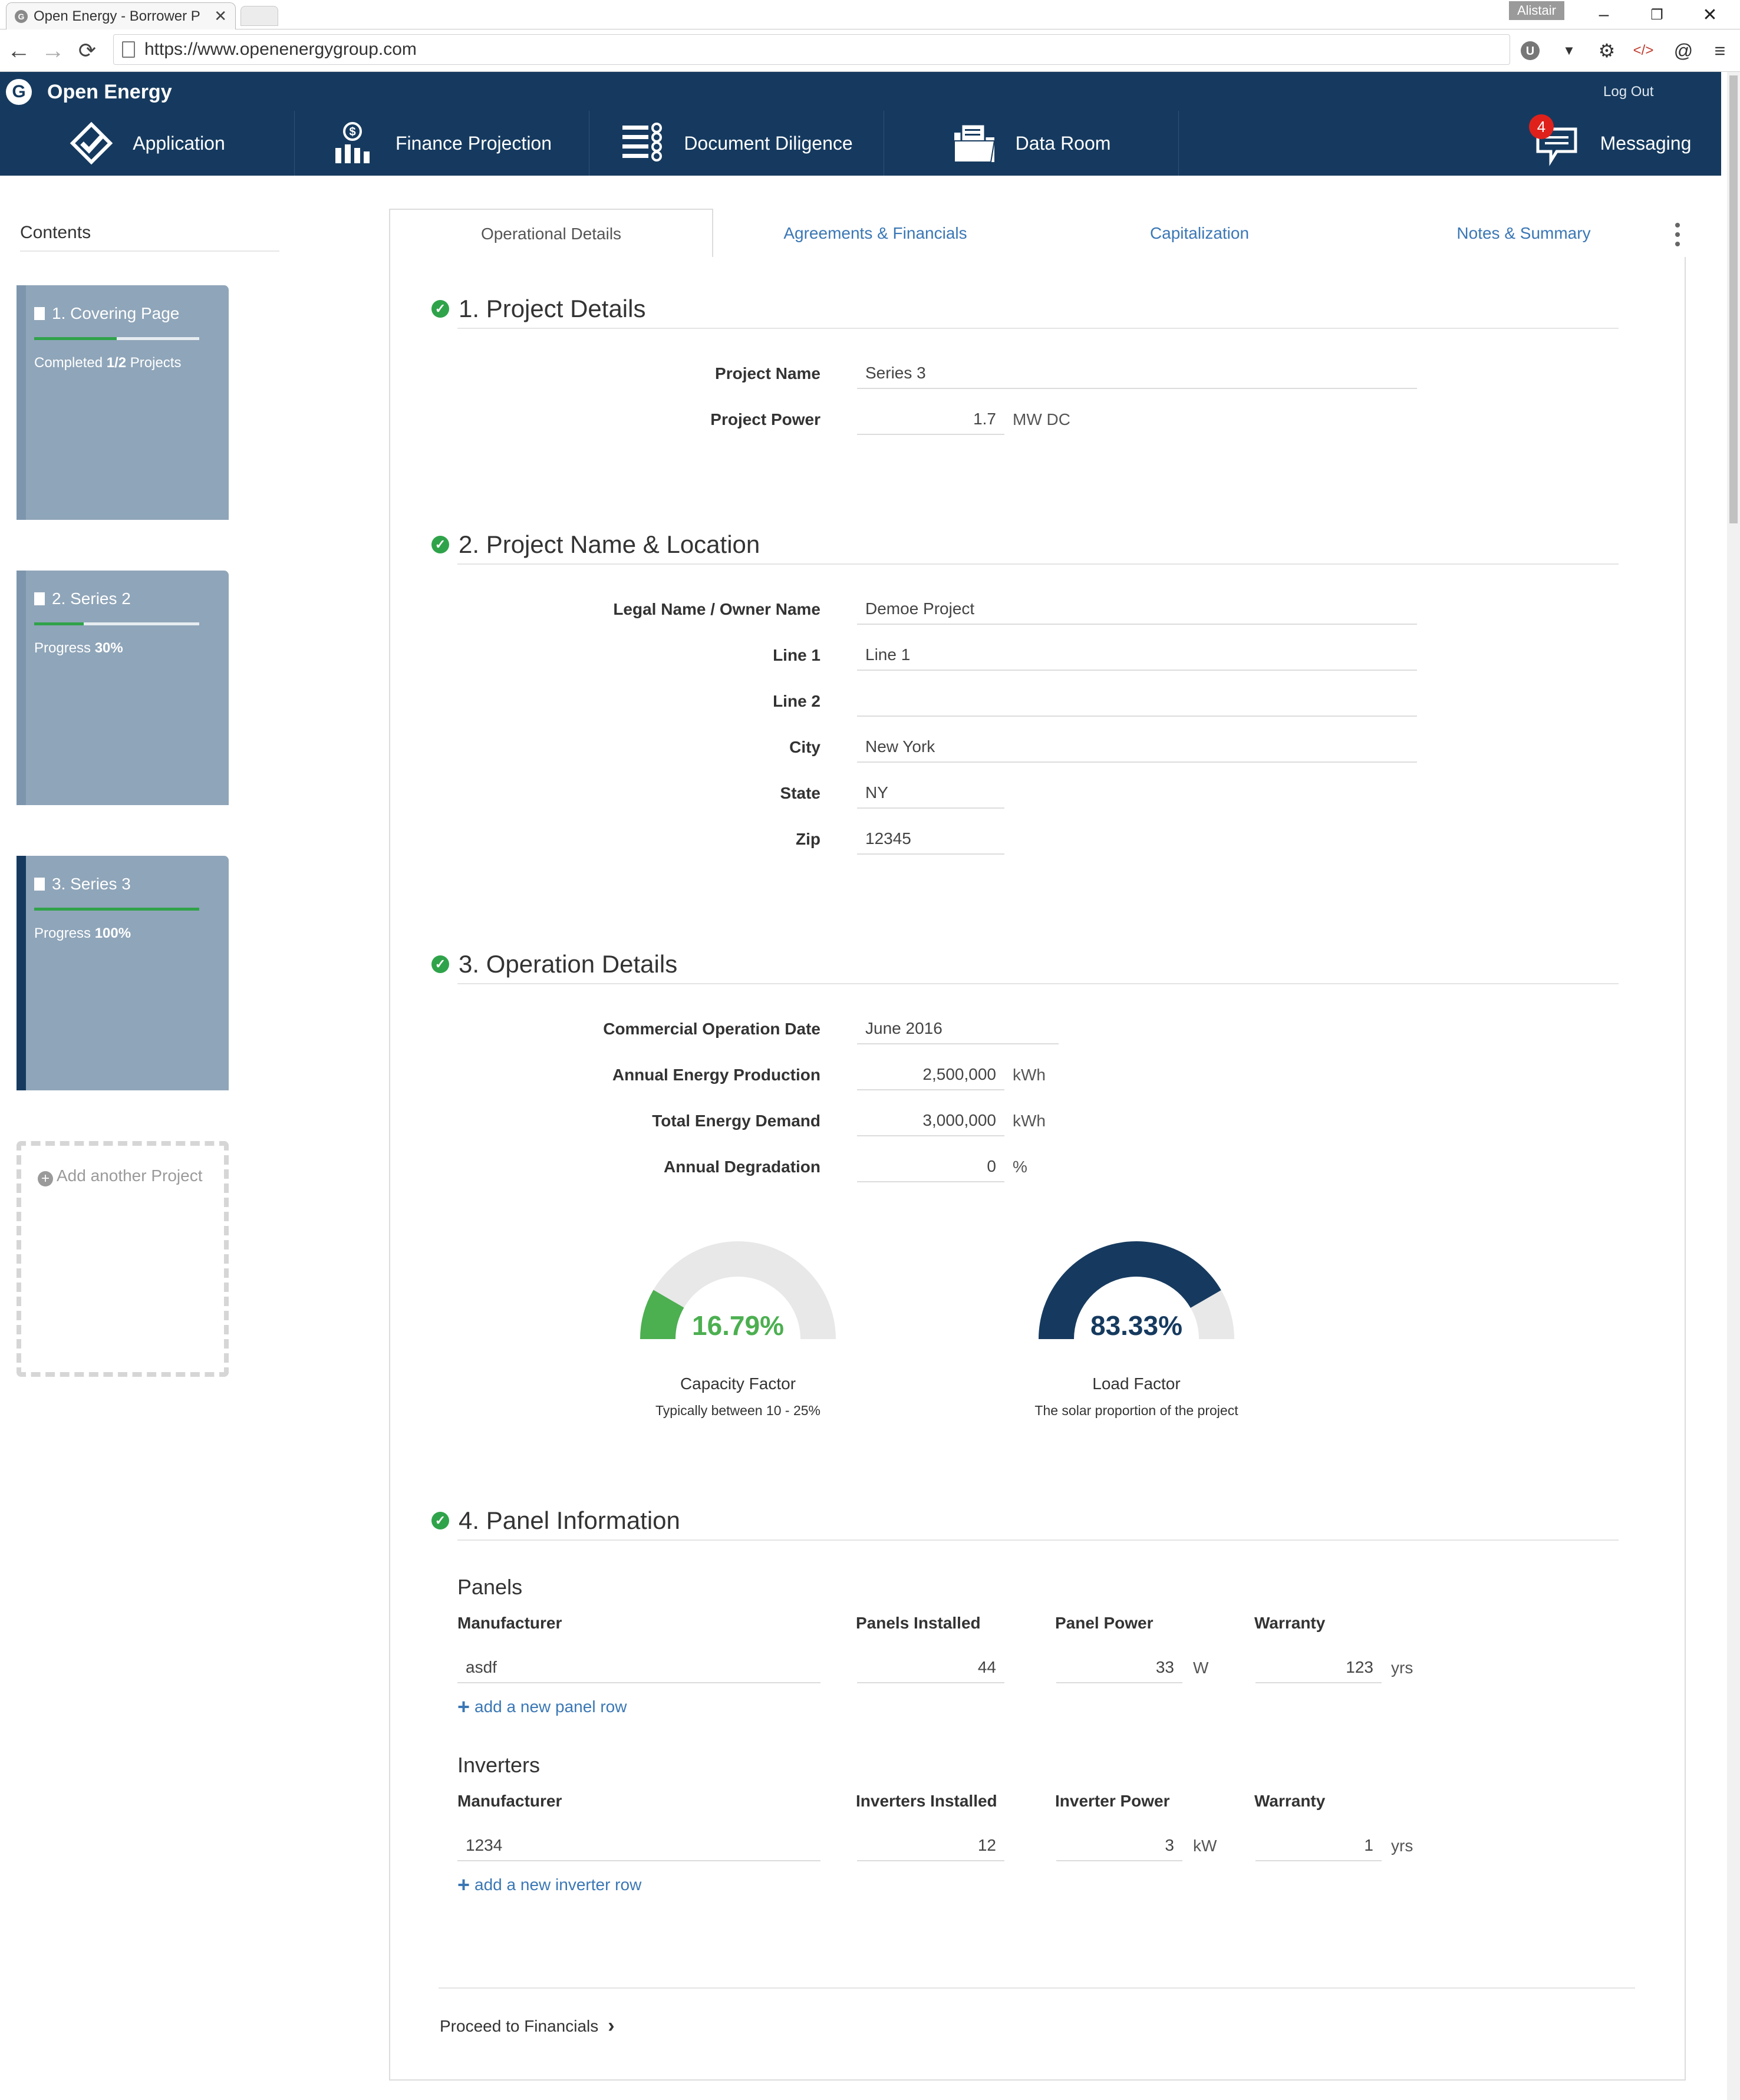 The height and width of the screenshot is (2100, 1740). Describe the element at coordinates (958, 1029) in the screenshot. I see `commercial-operation-date-field: June 2016` at that location.